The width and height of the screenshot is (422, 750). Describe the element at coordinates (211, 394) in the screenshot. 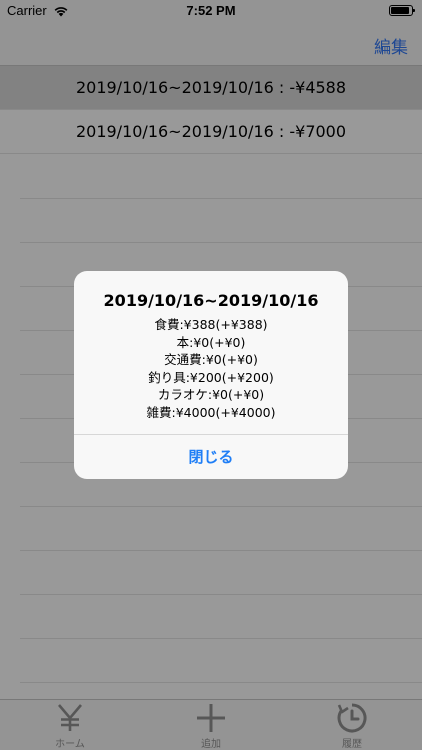

I see `alert-line-karaoke: カラオケ:¥0(+¥0)` at that location.